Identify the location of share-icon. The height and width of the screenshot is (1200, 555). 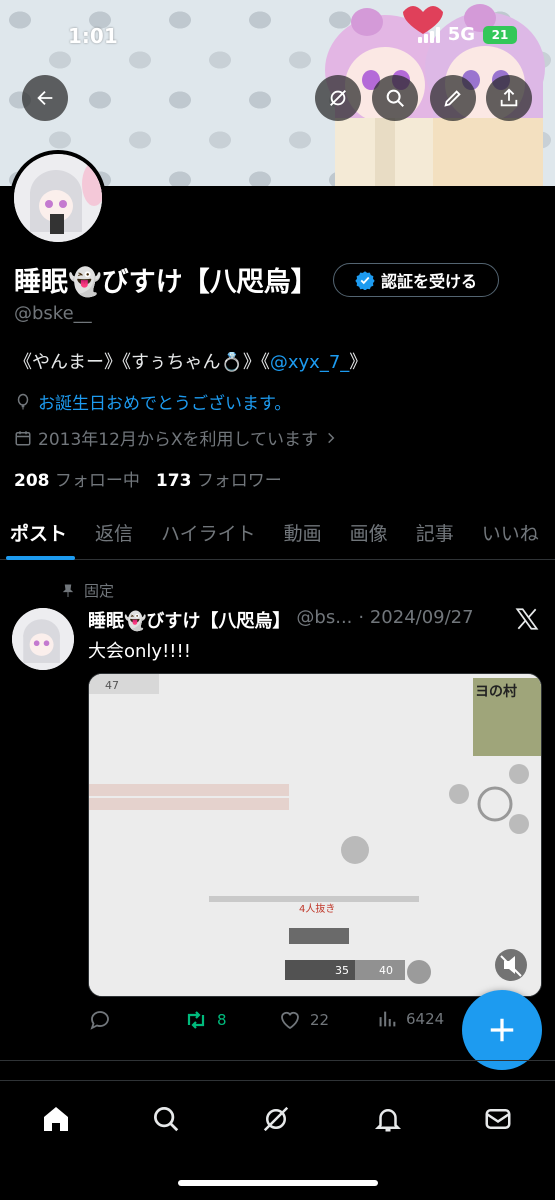
(509, 97).